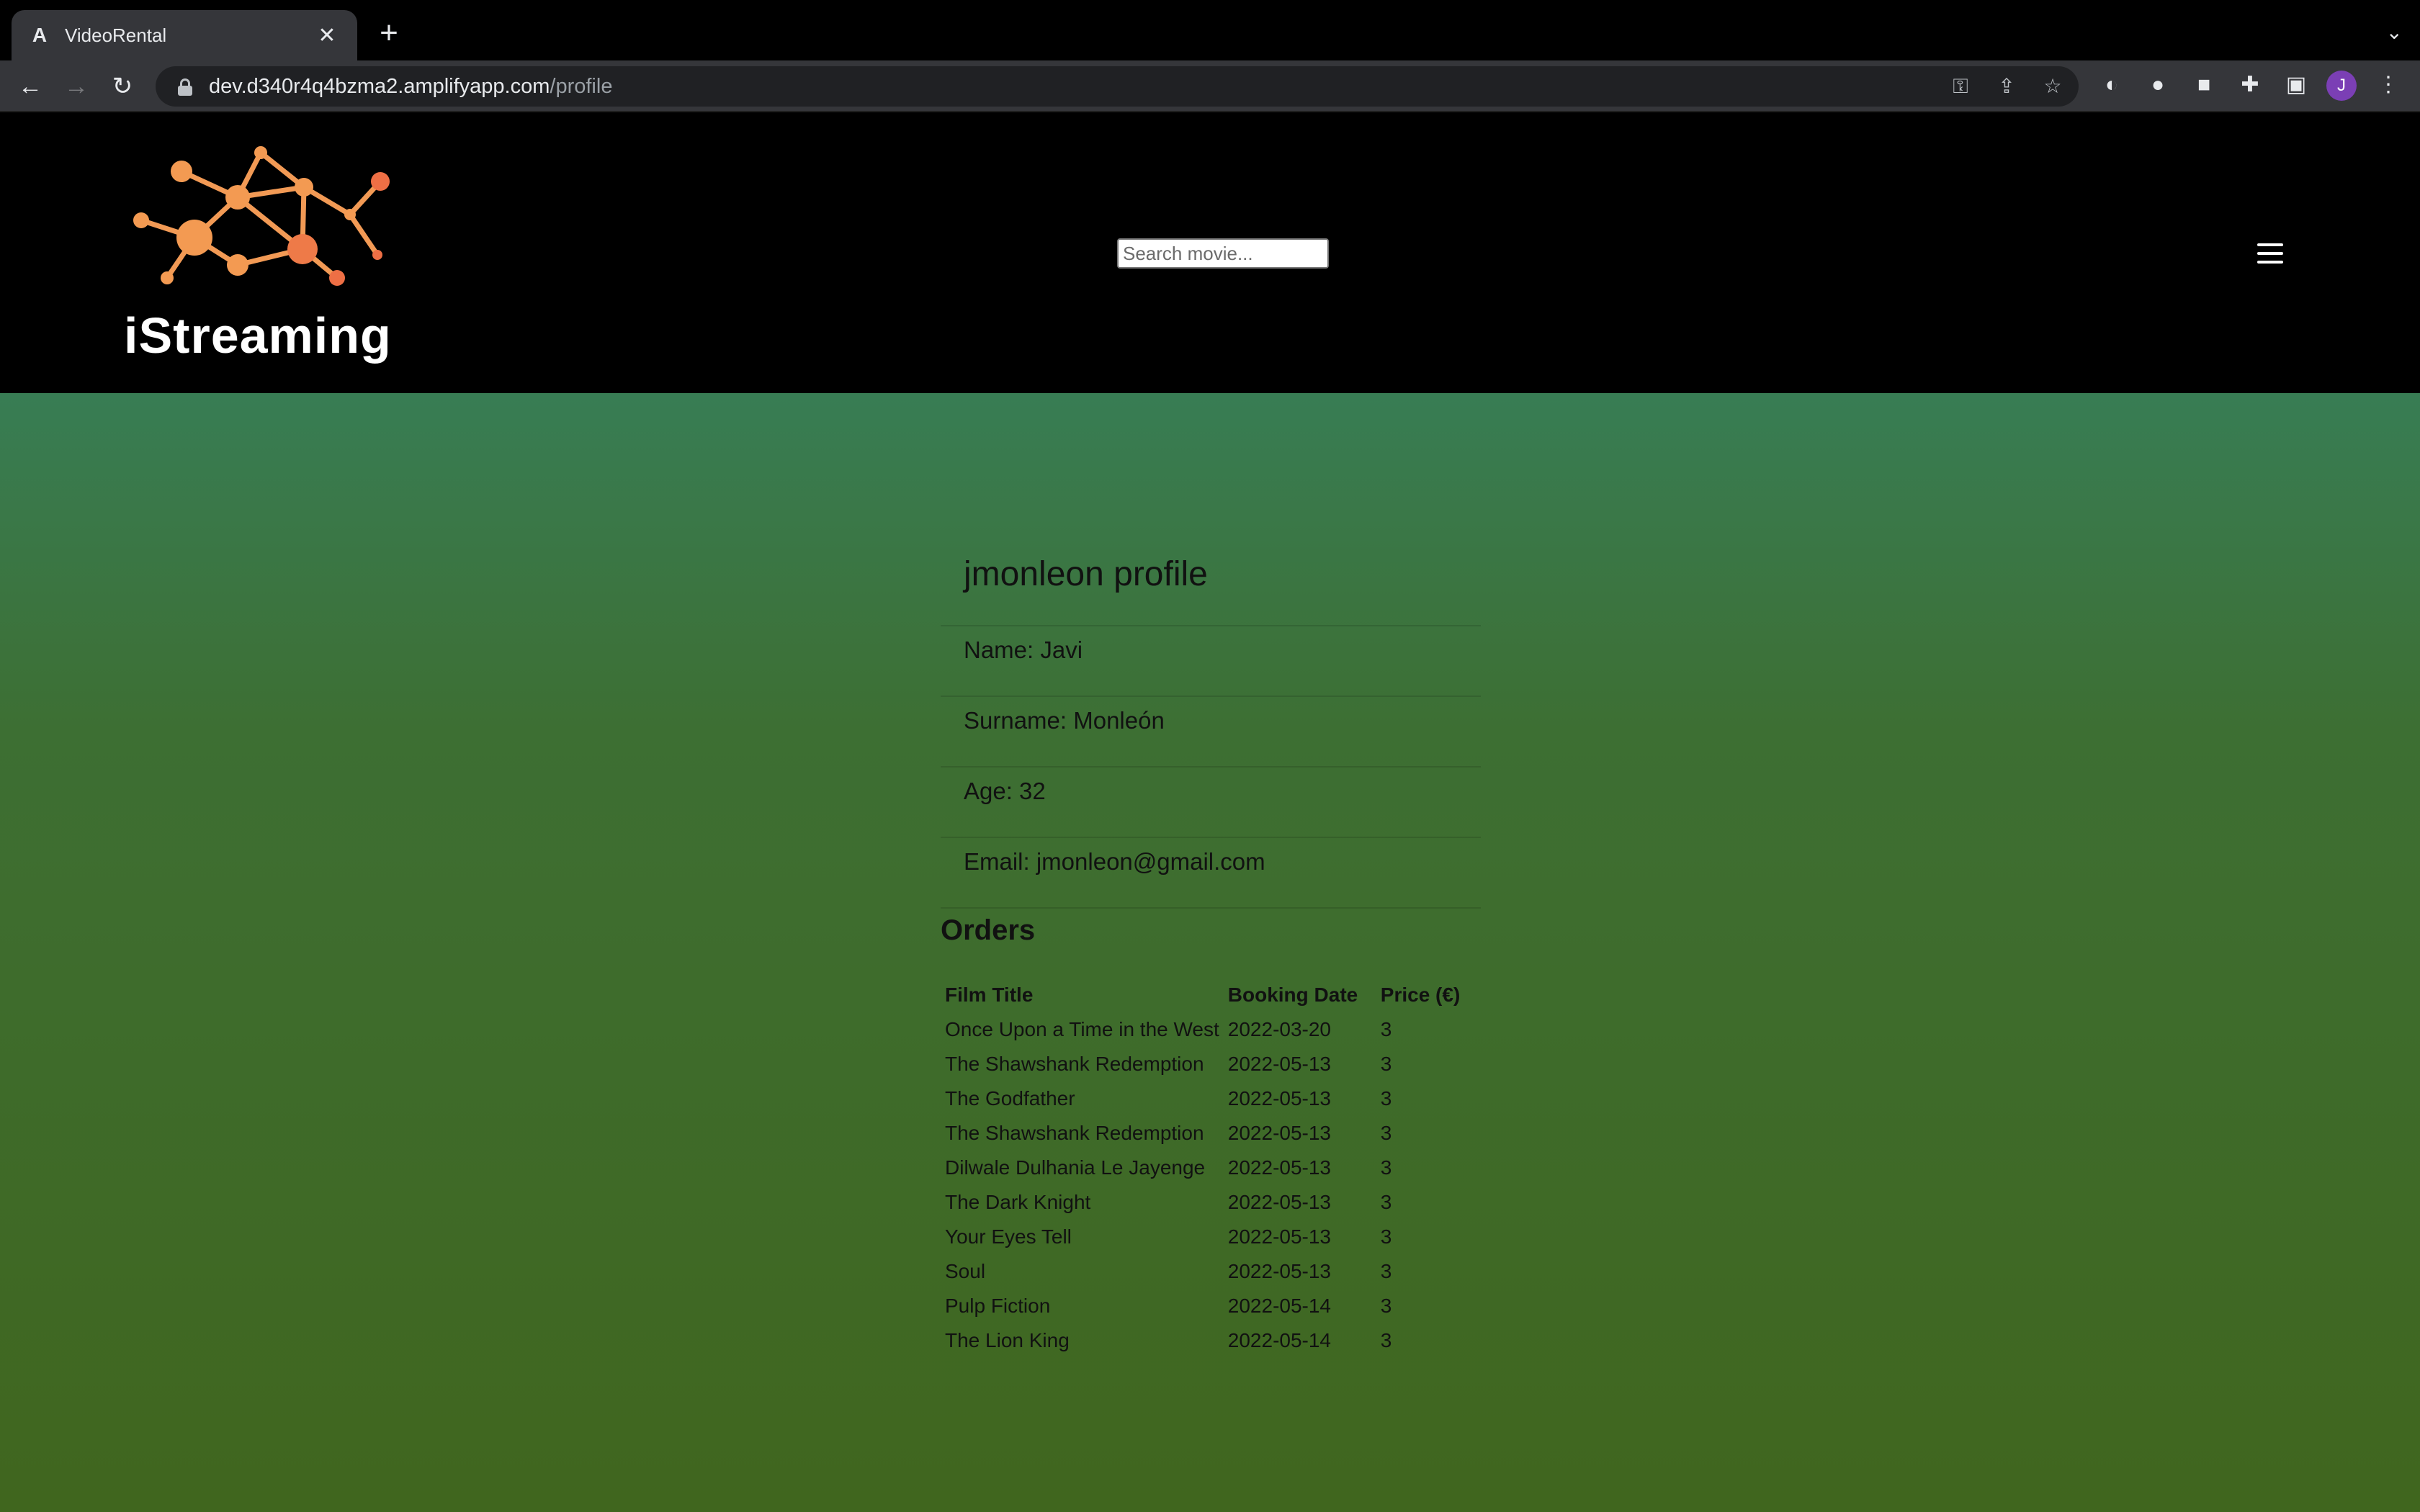  What do you see at coordinates (1007, 1340) in the screenshot?
I see `cell-film-title: The Lion King` at bounding box center [1007, 1340].